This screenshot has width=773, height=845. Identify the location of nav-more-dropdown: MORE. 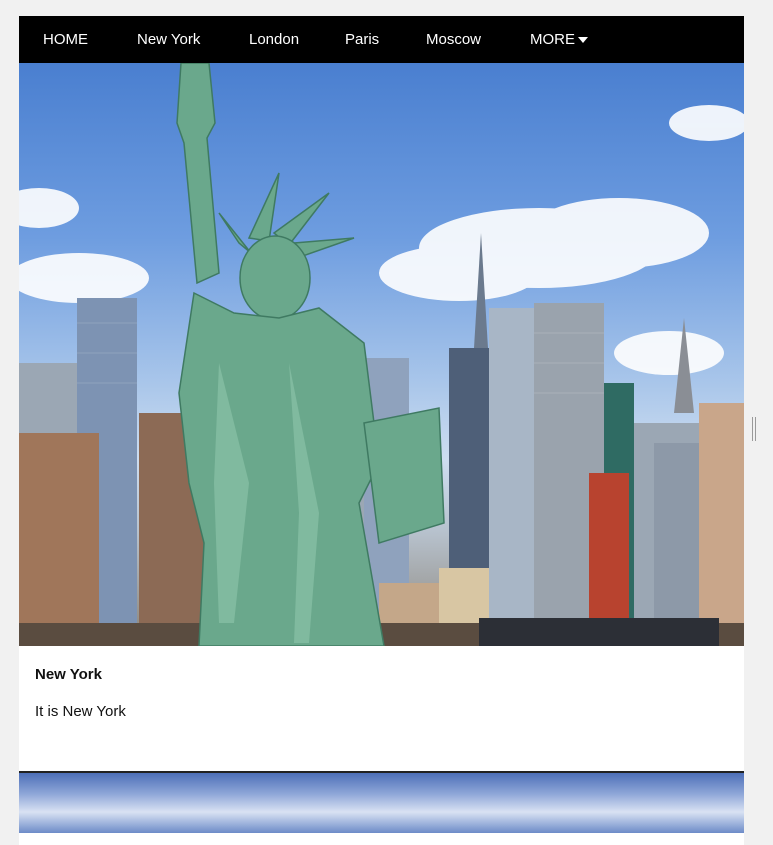
(559, 39).